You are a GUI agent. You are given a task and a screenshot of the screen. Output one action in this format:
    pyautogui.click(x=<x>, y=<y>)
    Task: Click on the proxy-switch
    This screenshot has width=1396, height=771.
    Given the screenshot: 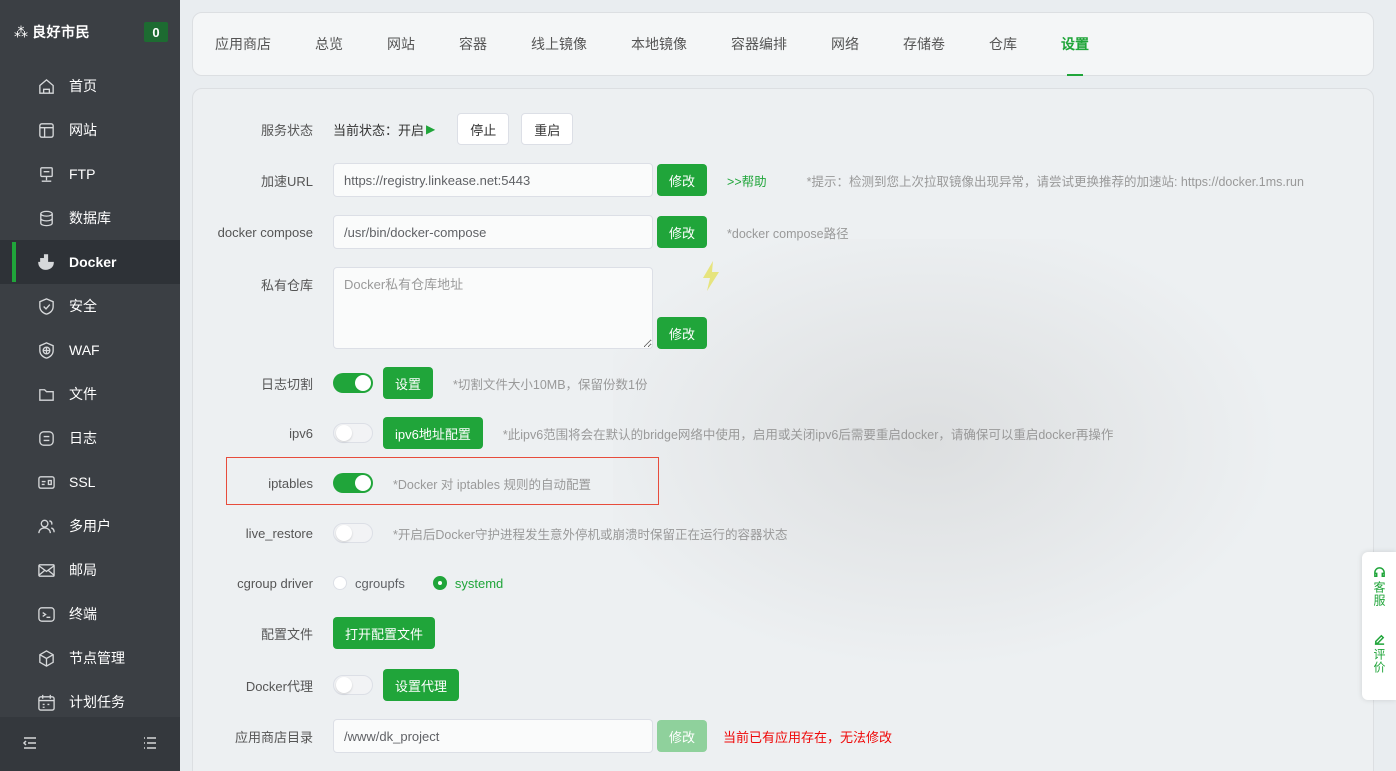 What is the action you would take?
    pyautogui.click(x=353, y=685)
    